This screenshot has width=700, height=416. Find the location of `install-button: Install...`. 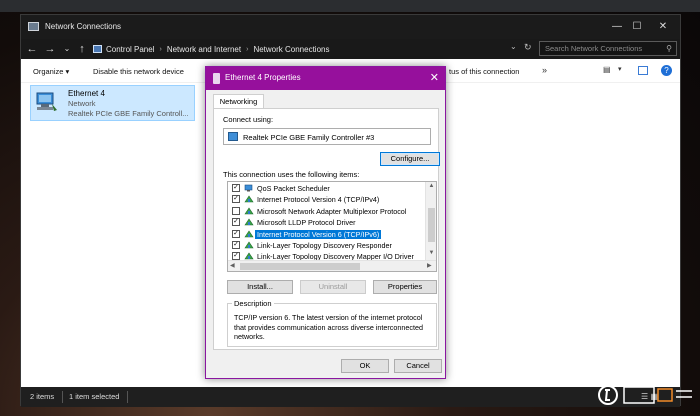

install-button: Install... is located at coordinates (260, 287).